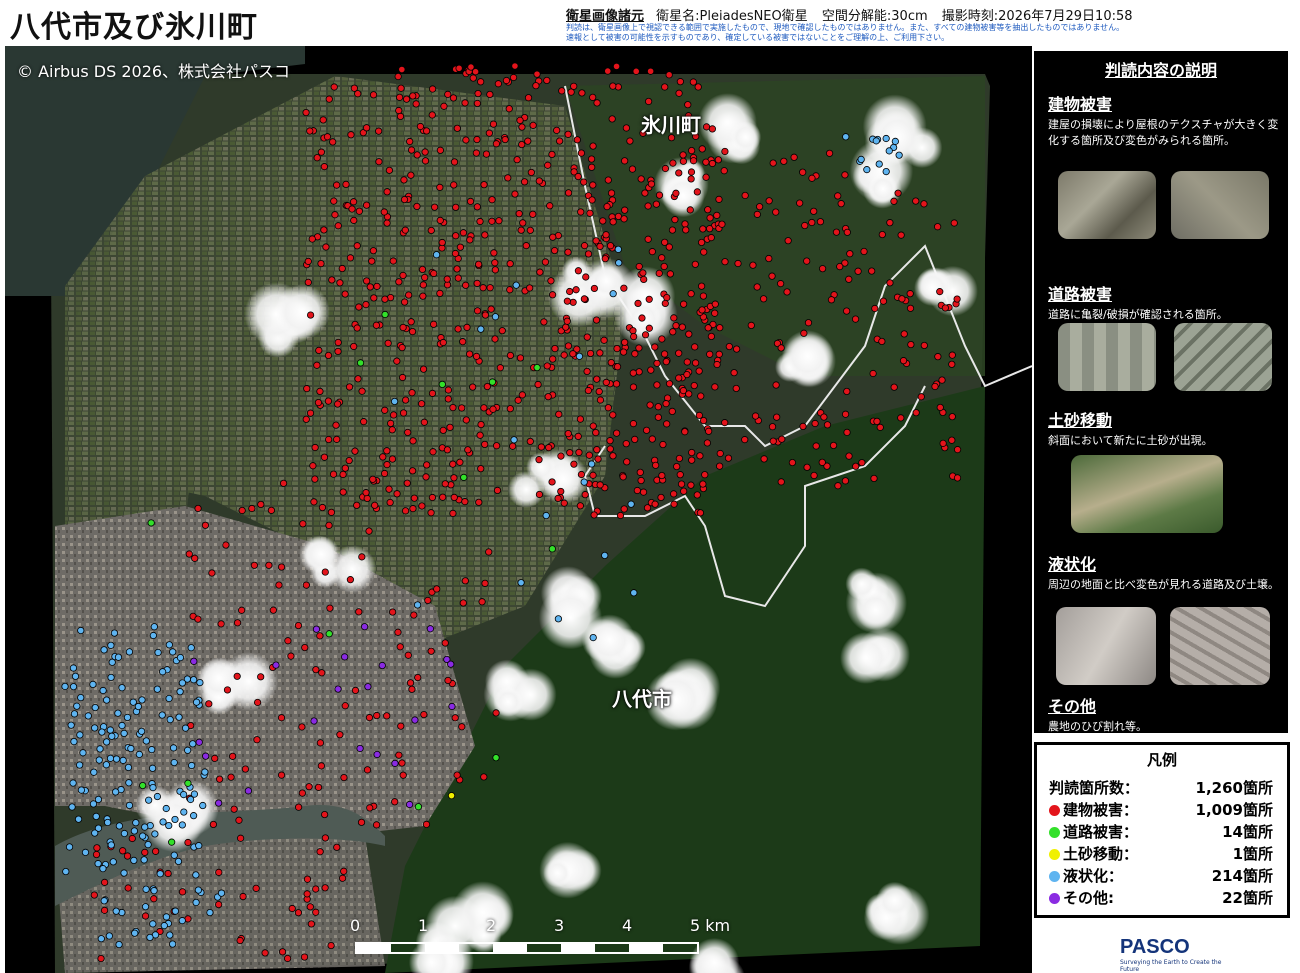 The height and width of the screenshot is (973, 1300). Describe the element at coordinates (1101, 832) in the screenshot. I see `legend-label: 道路被害：` at that location.